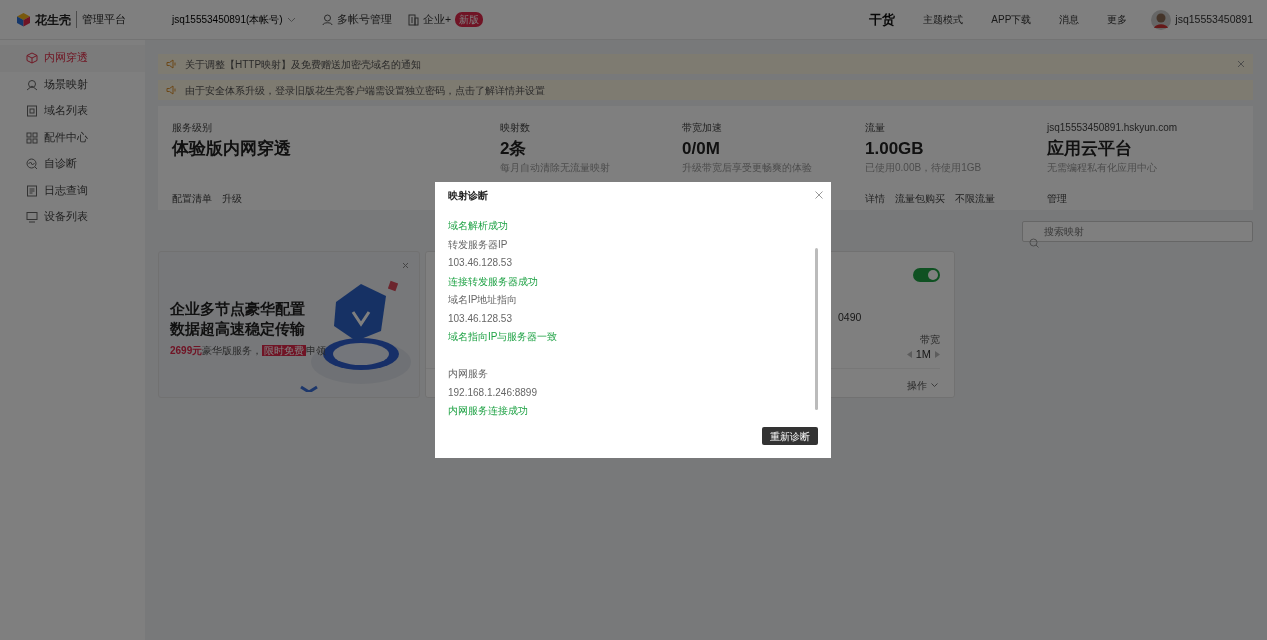  What do you see at coordinates (702, 127) in the screenshot?
I see `stat-label: 带宽加速` at bounding box center [702, 127].